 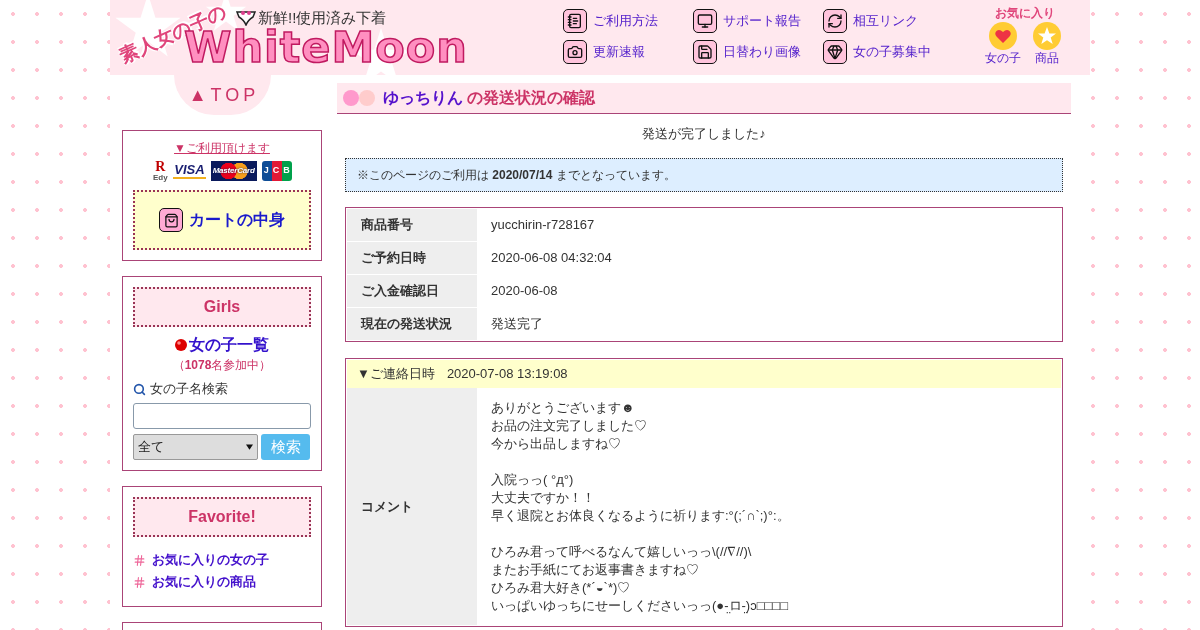 What do you see at coordinates (575, 21) in the screenshot?
I see `notepad-icon` at bounding box center [575, 21].